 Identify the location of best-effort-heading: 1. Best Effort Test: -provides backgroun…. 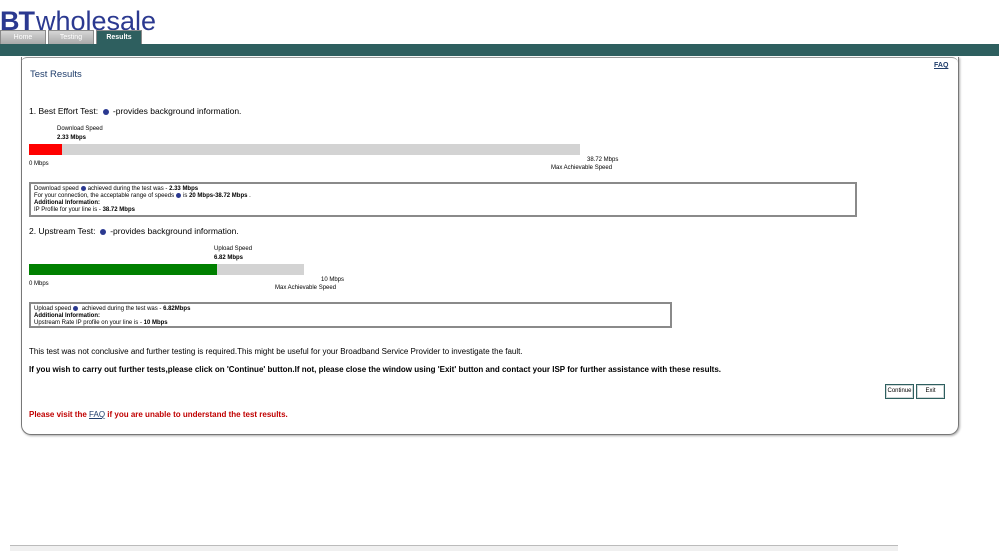
(135, 111).